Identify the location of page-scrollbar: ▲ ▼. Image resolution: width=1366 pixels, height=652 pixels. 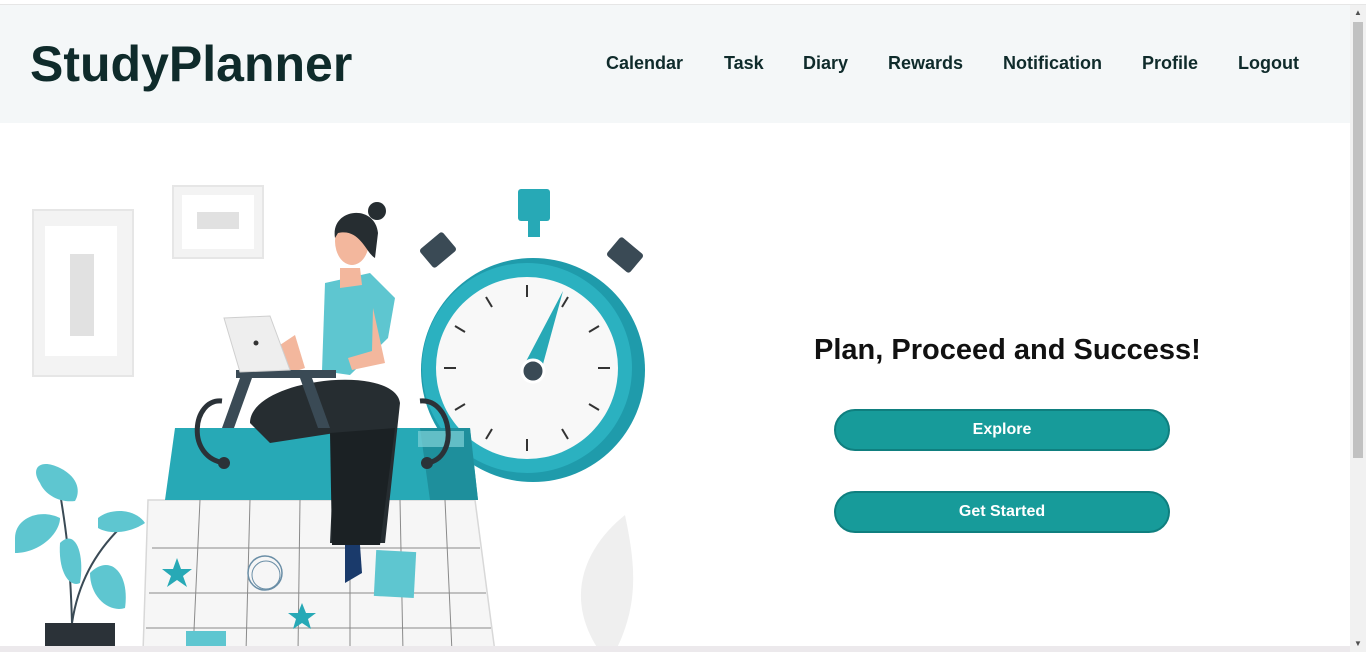
(1358, 328).